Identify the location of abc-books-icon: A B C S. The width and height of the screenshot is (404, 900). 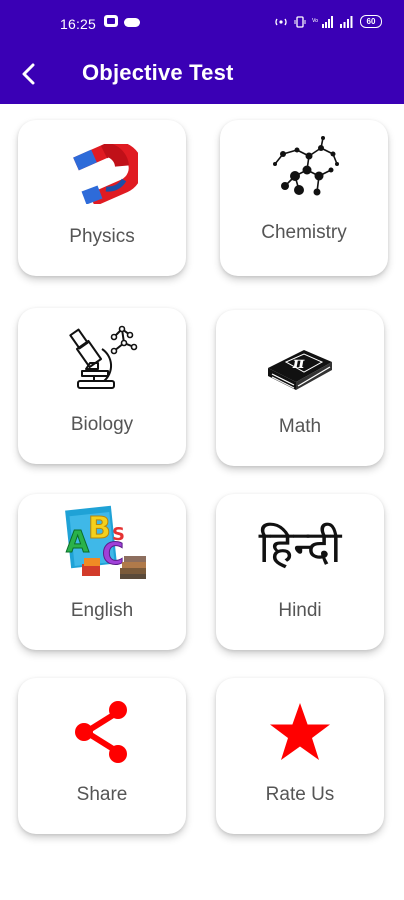
(105, 542).